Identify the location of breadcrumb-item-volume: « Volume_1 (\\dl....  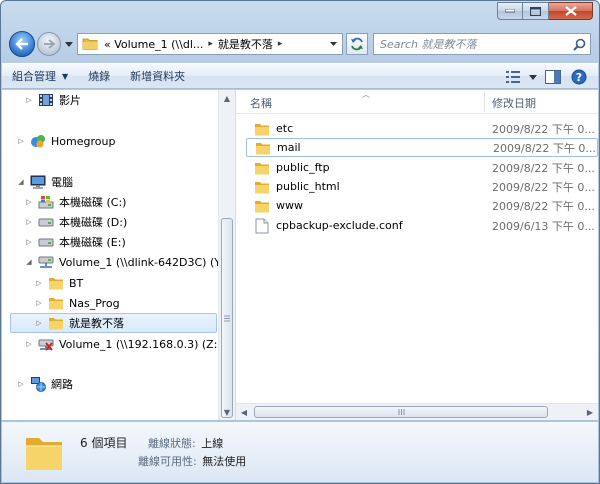
(153, 44).